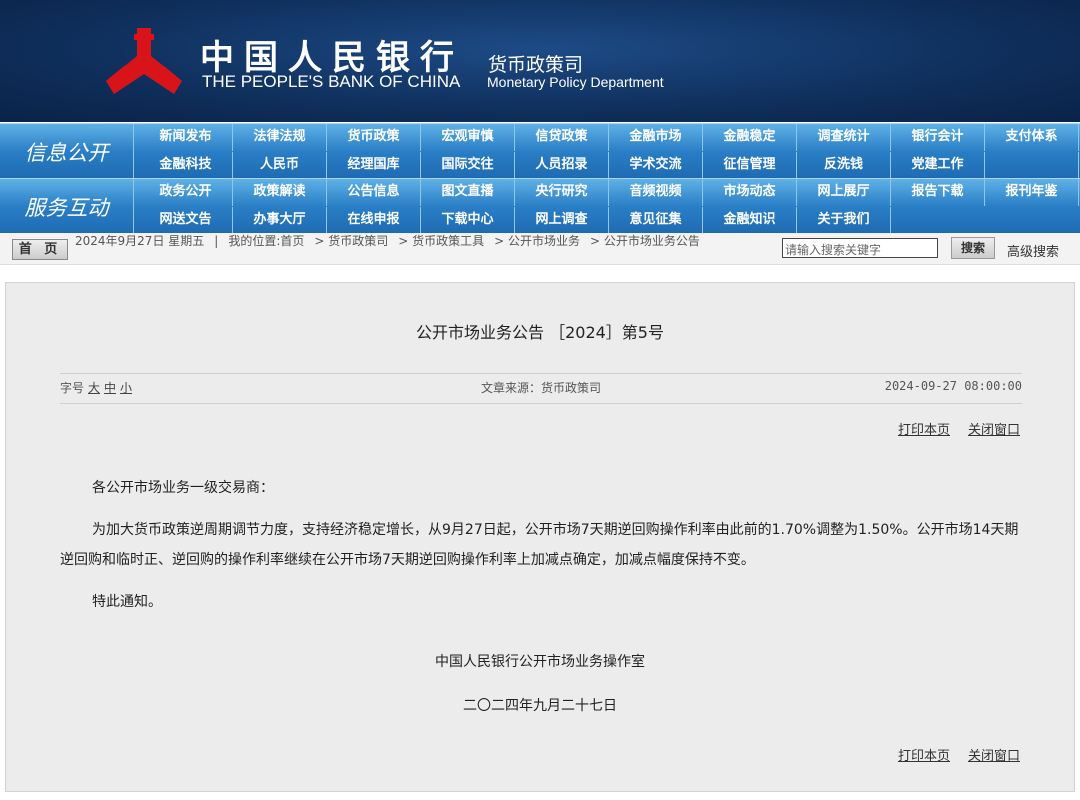  Describe the element at coordinates (280, 137) in the screenshot. I see `nav-item: 法律法规` at that location.